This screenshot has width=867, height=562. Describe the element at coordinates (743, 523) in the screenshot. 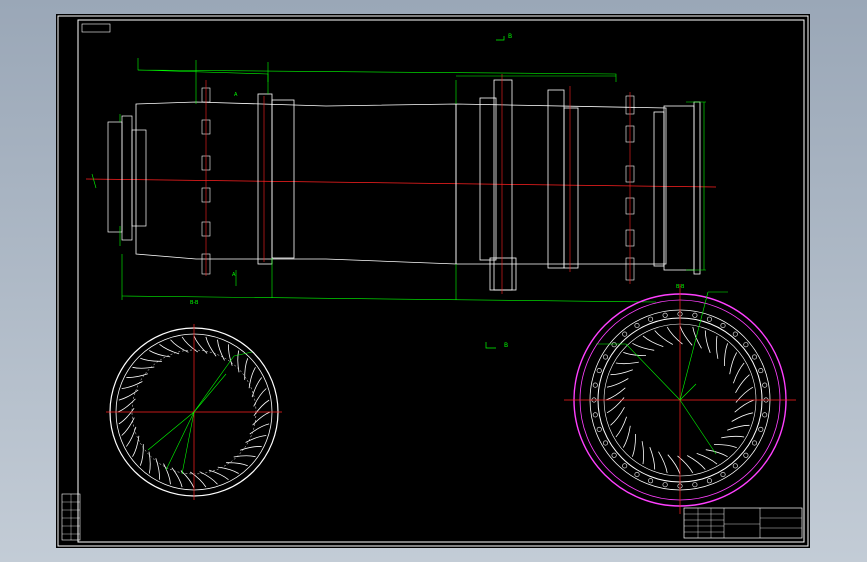

I see `title-block` at that location.